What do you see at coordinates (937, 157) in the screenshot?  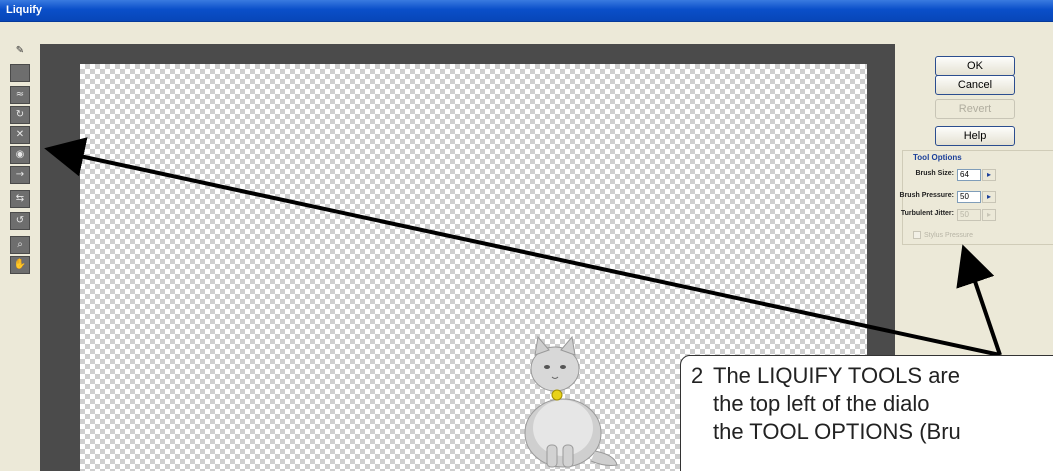 I see `tool-options-title: Tool Options` at bounding box center [937, 157].